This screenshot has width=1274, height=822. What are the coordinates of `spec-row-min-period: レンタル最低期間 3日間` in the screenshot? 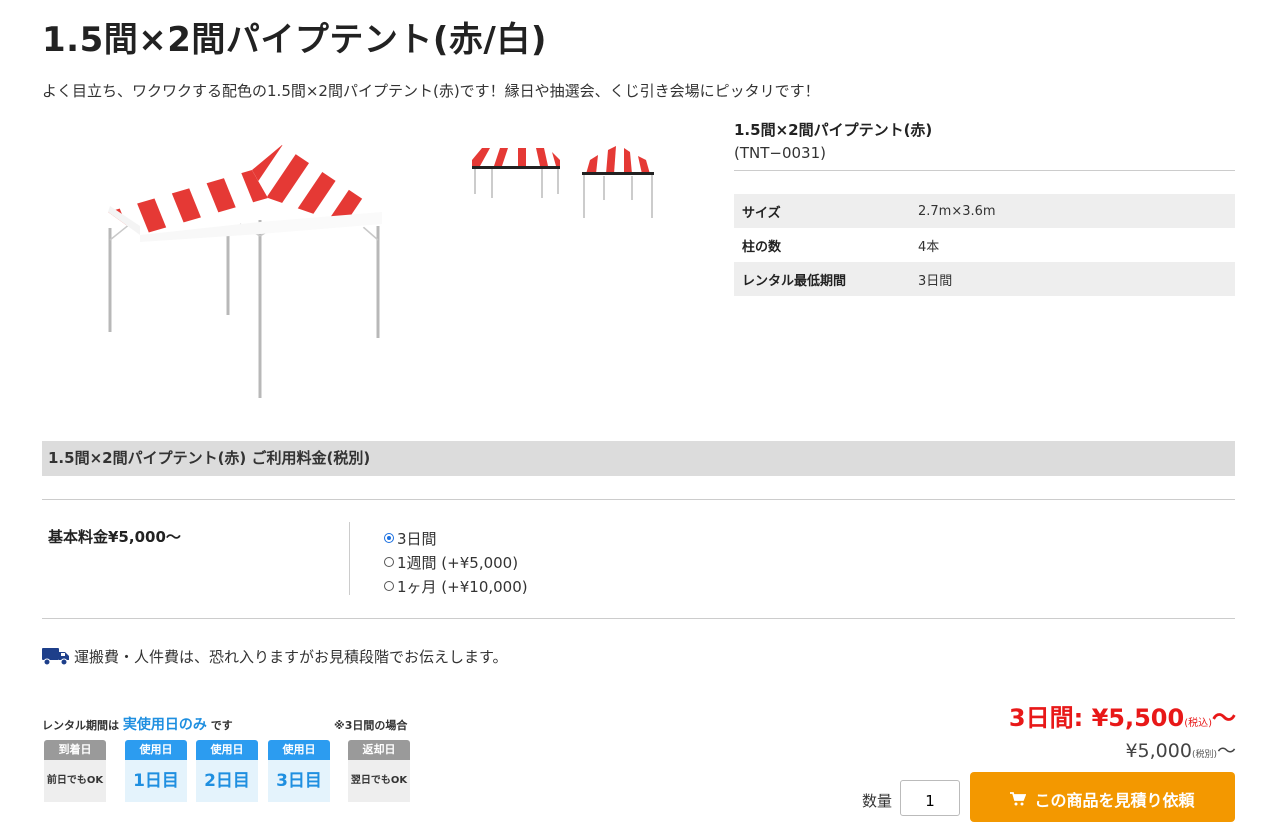 It's located at (984, 279).